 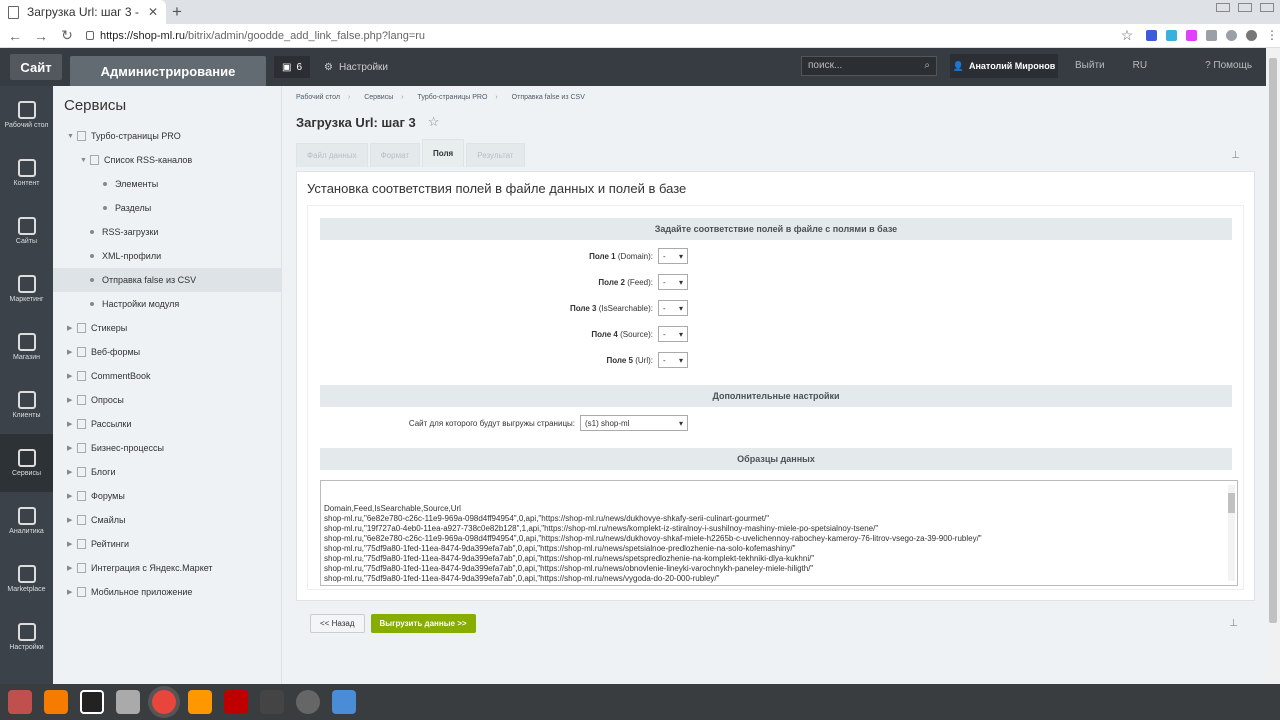 I want to click on sidebar-item: ▶ Веб-формы, so click(x=167, y=352).